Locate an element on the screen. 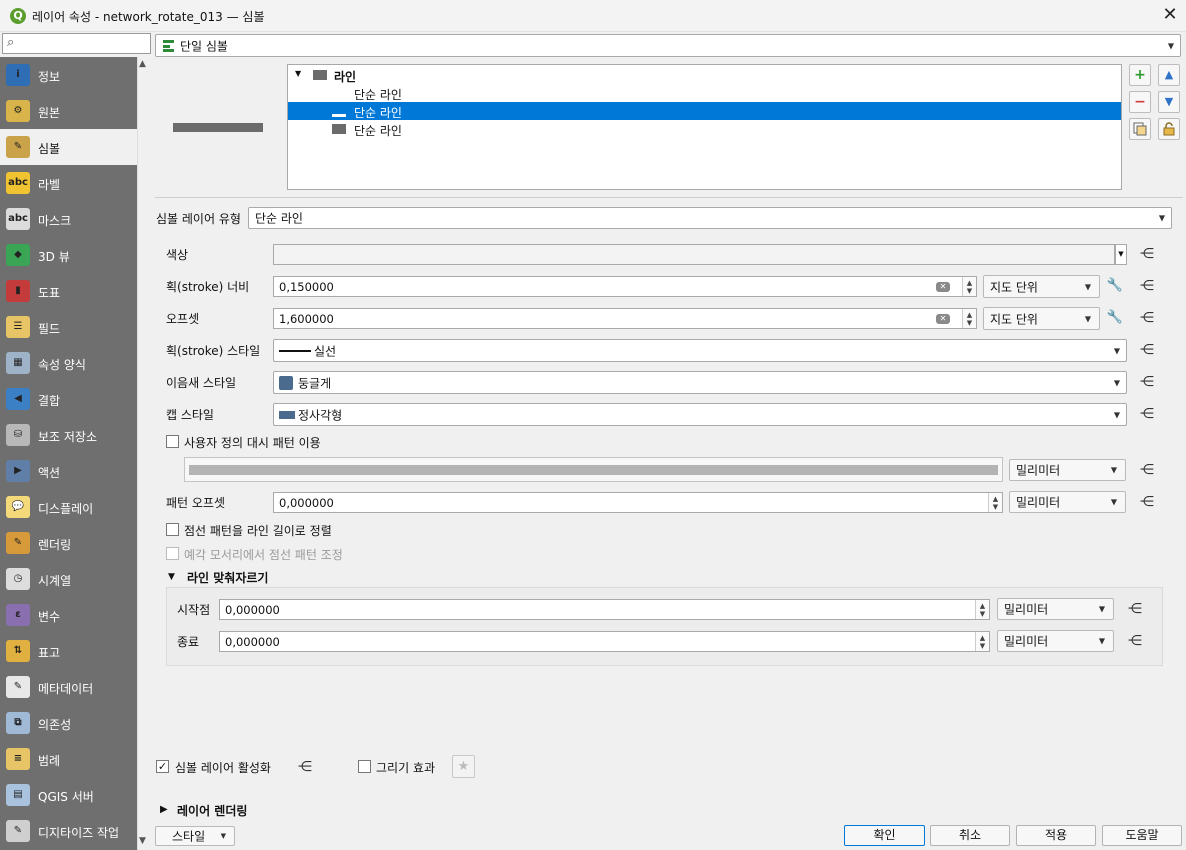 This screenshot has width=1186, height=850. apply-button: 적용 is located at coordinates (1056, 835).